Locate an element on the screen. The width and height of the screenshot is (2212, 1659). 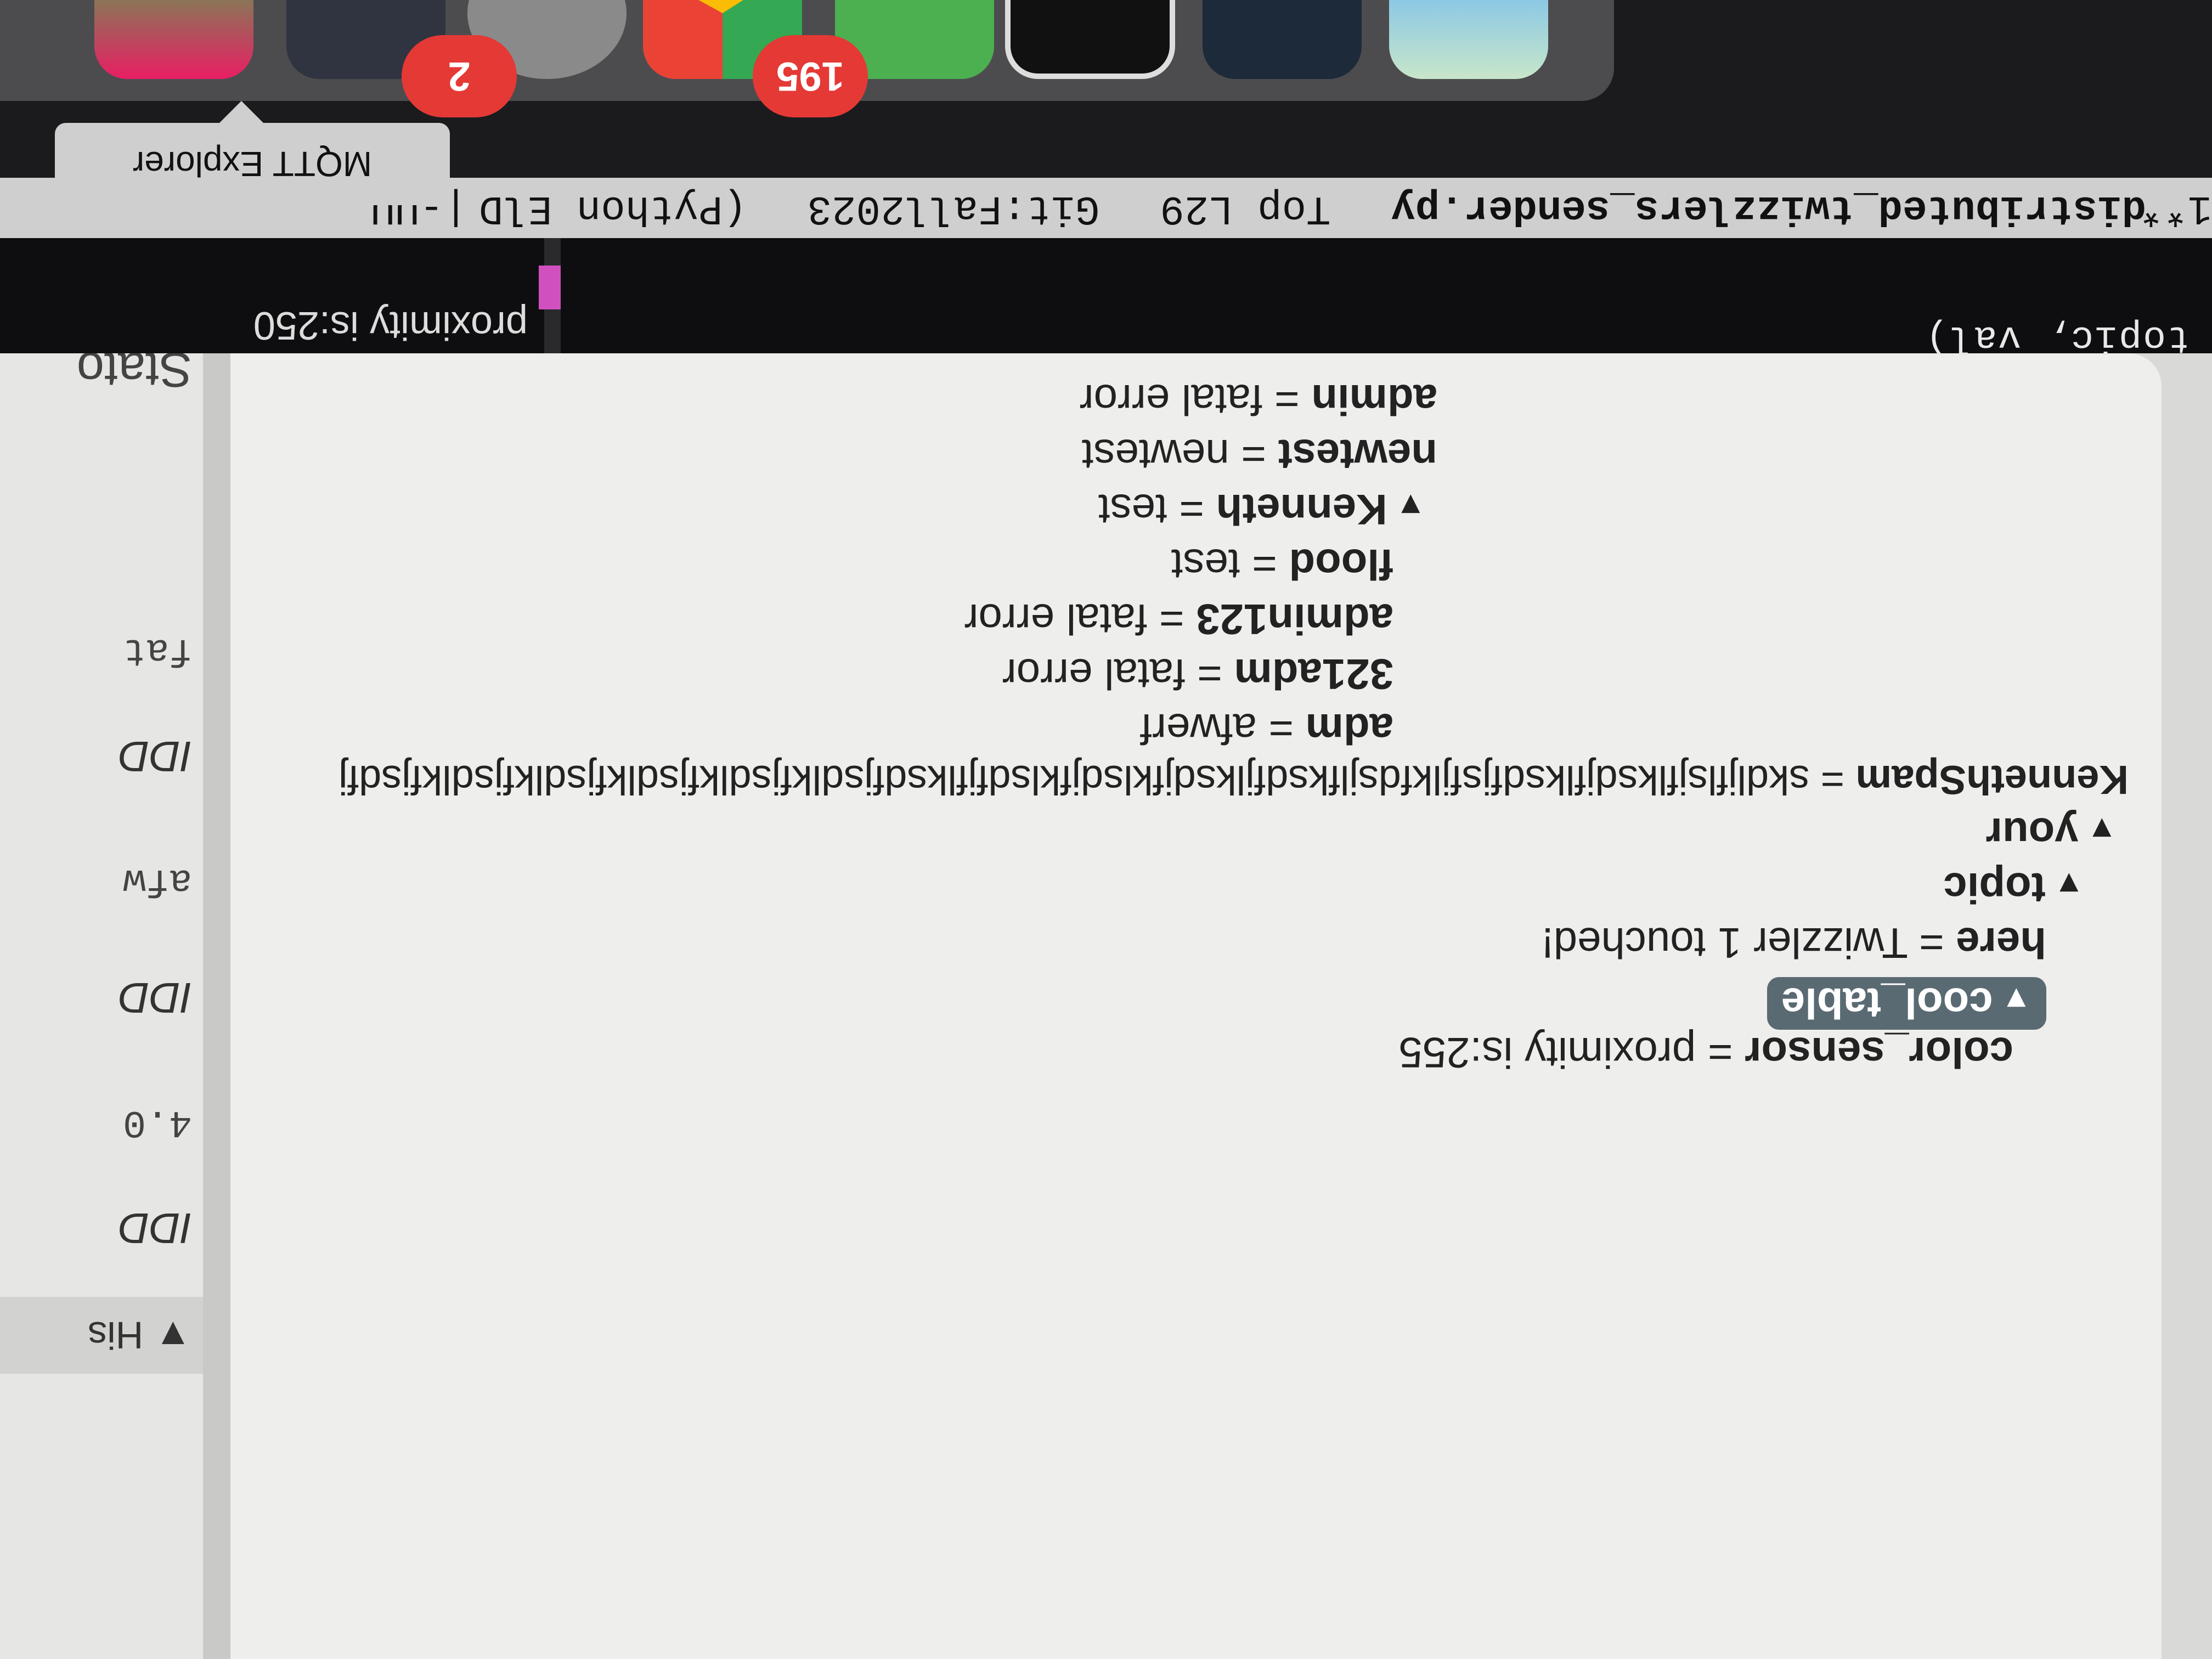
buffer-name: distributed_twizzlers_sender.py is located at coordinates (1768, 208).